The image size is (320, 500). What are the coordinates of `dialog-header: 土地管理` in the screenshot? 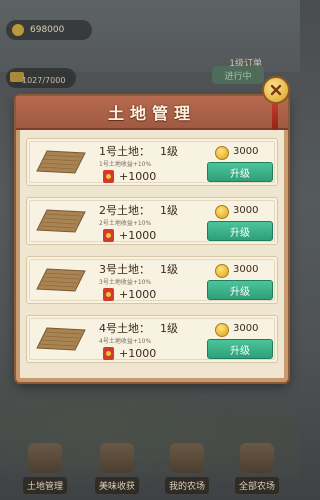 It's located at (152, 113).